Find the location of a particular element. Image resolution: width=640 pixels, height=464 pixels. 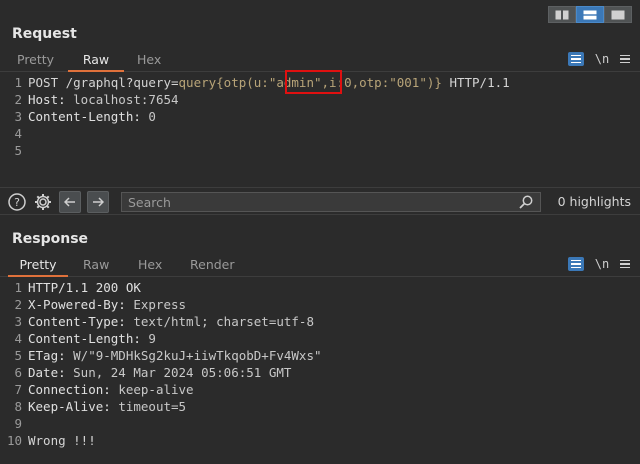

line-content: Connection: keep-alive is located at coordinates (111, 389).